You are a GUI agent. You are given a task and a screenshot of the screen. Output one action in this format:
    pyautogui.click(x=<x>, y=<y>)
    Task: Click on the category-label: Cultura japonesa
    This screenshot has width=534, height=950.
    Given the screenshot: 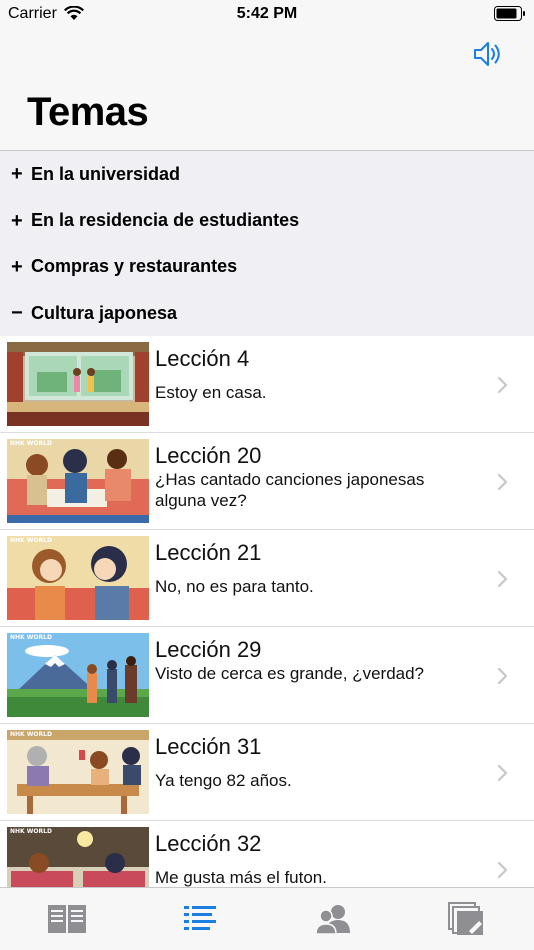 What is the action you would take?
    pyautogui.click(x=104, y=312)
    